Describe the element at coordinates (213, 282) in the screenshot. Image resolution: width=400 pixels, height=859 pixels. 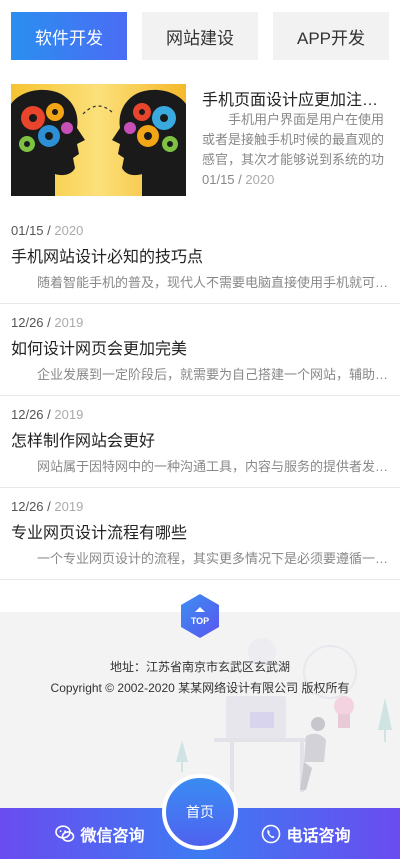
I see `news-summary: 随着智能手机的普及，现代人不需要电脑直接使用手机就可以浏览网站` at that location.